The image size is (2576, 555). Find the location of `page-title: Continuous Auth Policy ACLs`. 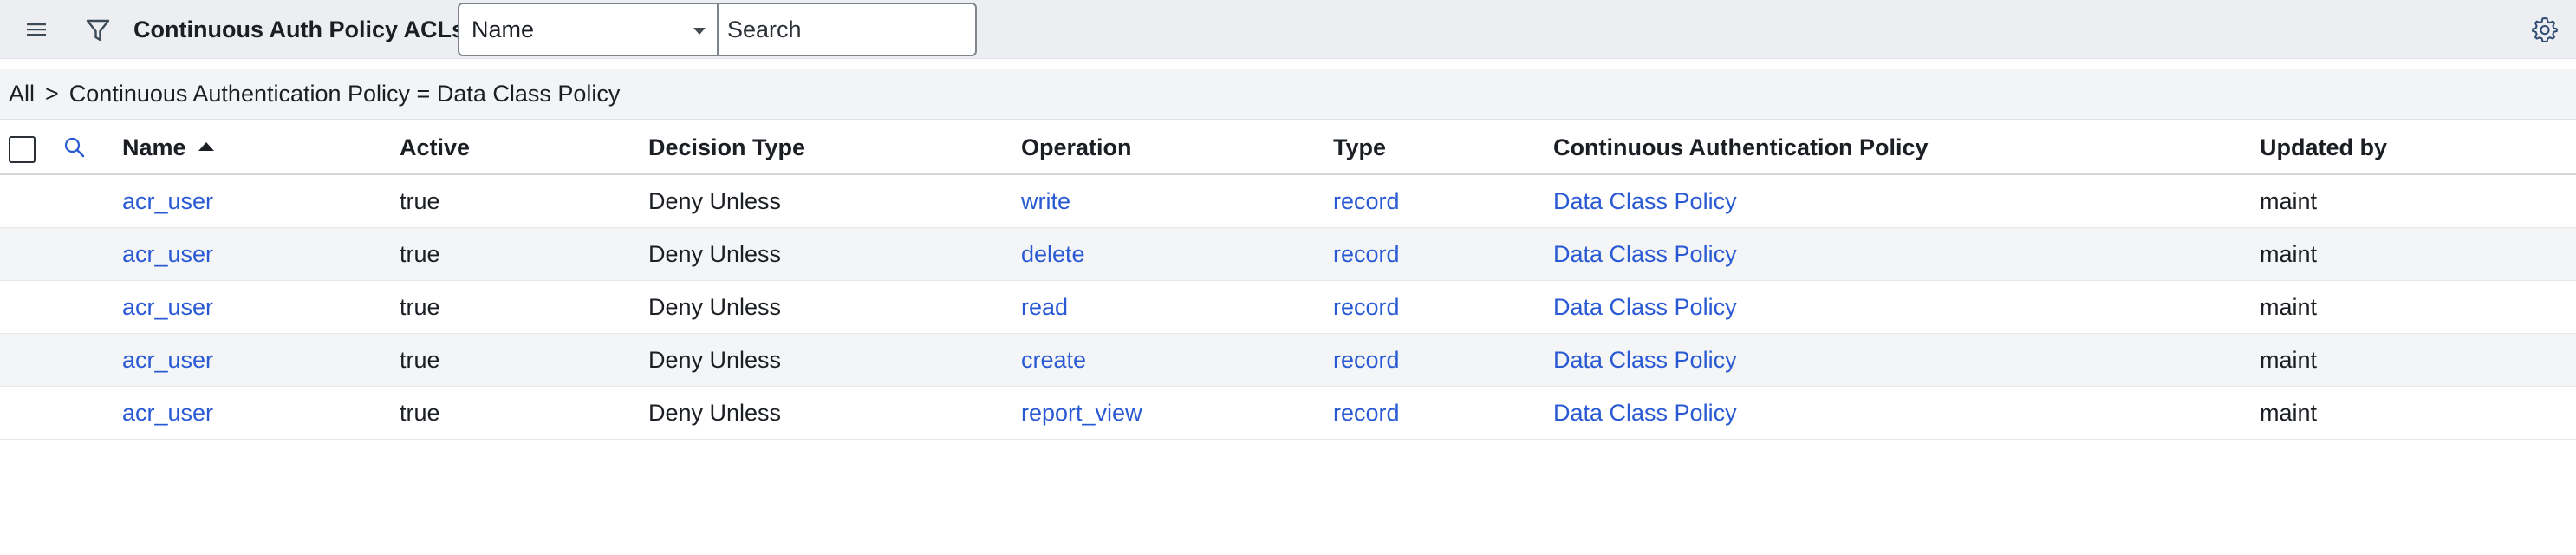

page-title: Continuous Auth Policy ACLs is located at coordinates (299, 29).